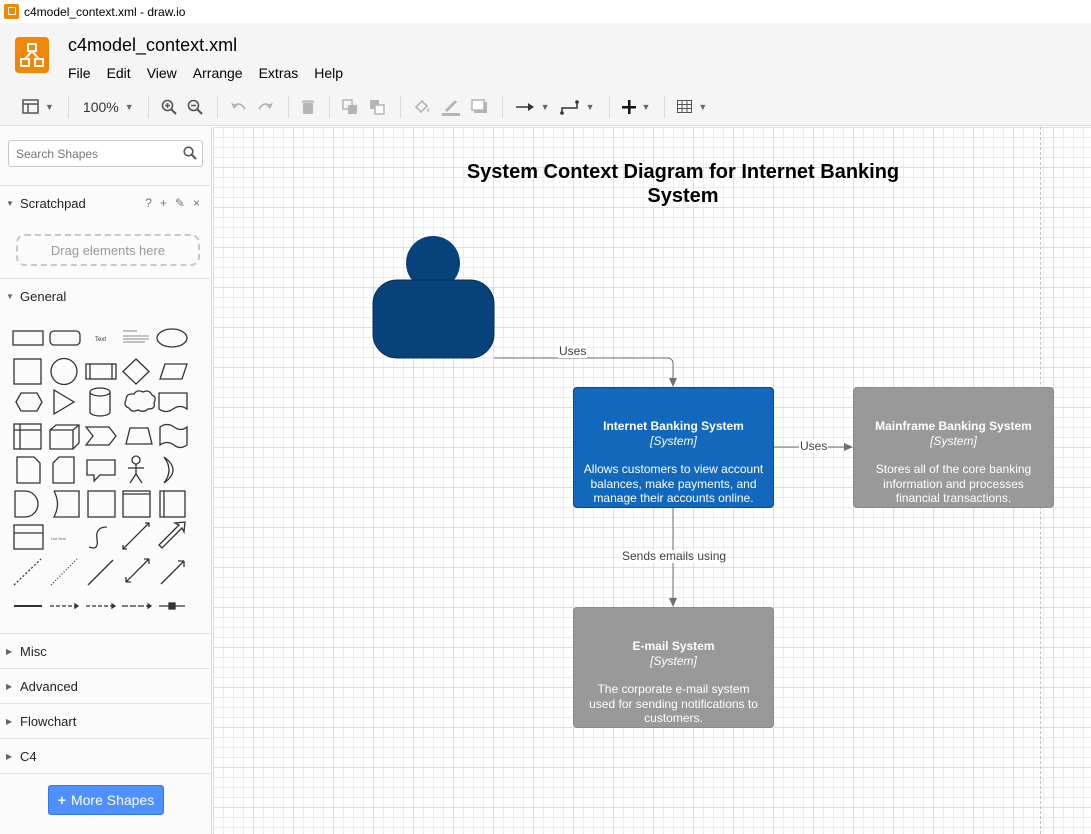  Describe the element at coordinates (628, 106) in the screenshot. I see `plus-icon` at that location.